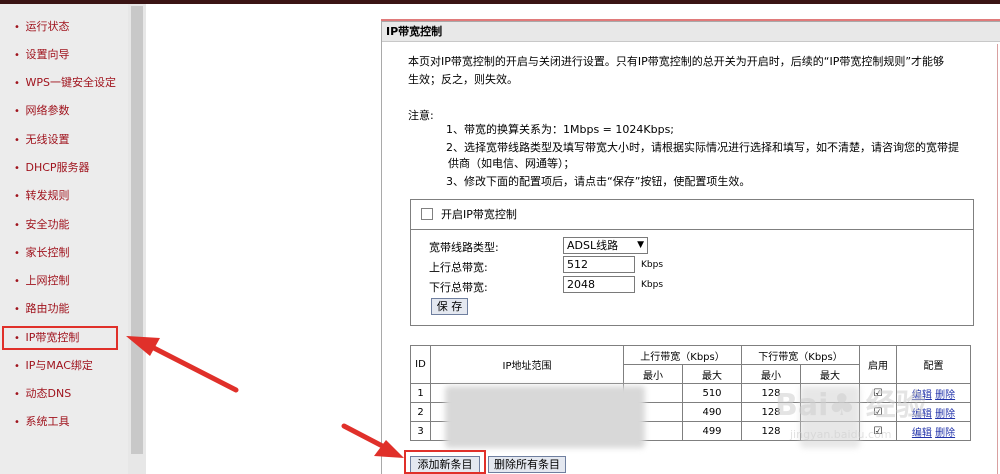  What do you see at coordinates (850, 405) in the screenshot?
I see `watermark-logo: Bai♣ 经验` at bounding box center [850, 405].